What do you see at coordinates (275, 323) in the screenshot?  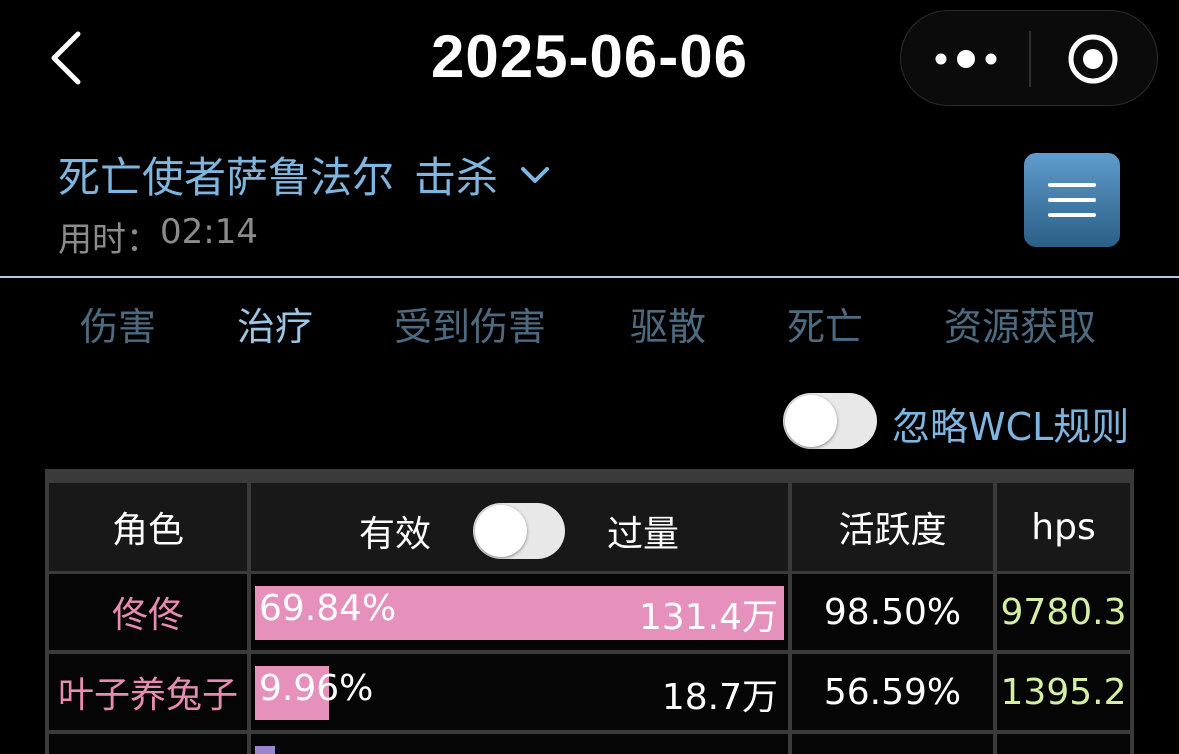 I see `tab-healing: 治疗` at bounding box center [275, 323].